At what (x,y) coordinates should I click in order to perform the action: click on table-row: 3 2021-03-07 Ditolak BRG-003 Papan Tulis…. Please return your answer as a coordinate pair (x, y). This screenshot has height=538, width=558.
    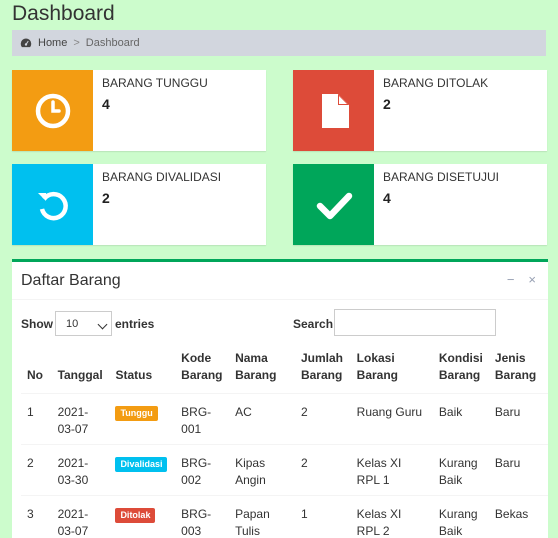
    Looking at the image, I should click on (284, 516).